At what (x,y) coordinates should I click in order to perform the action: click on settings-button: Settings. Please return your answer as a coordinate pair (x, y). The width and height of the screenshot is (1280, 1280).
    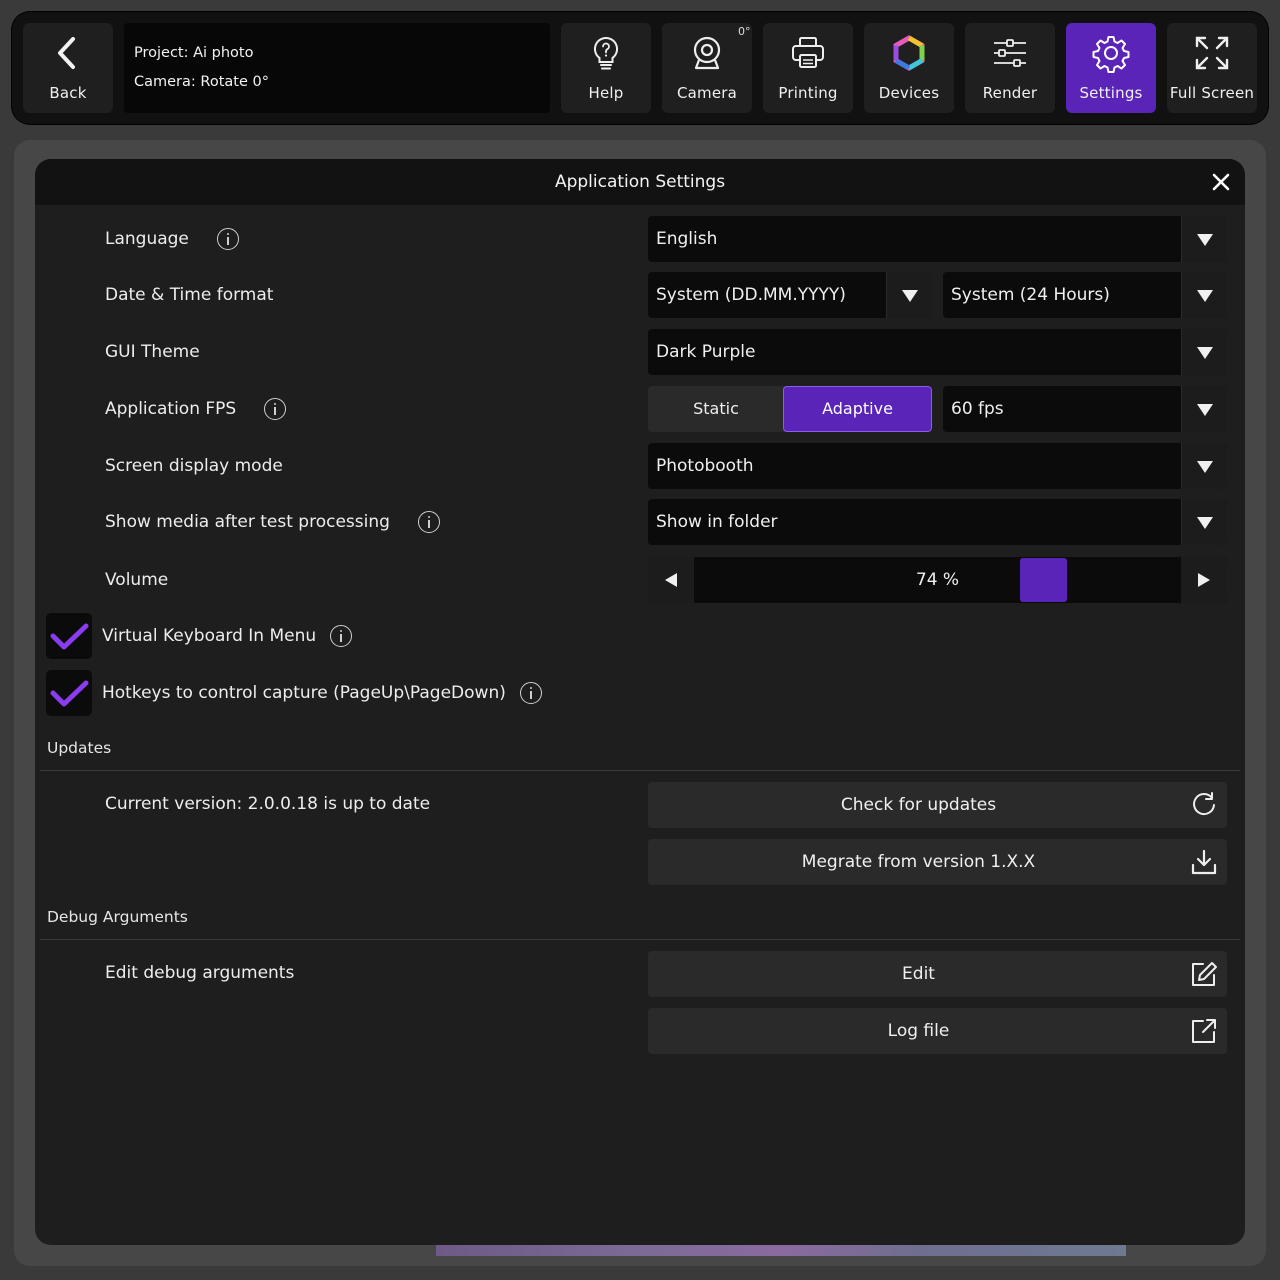
    Looking at the image, I should click on (1111, 68).